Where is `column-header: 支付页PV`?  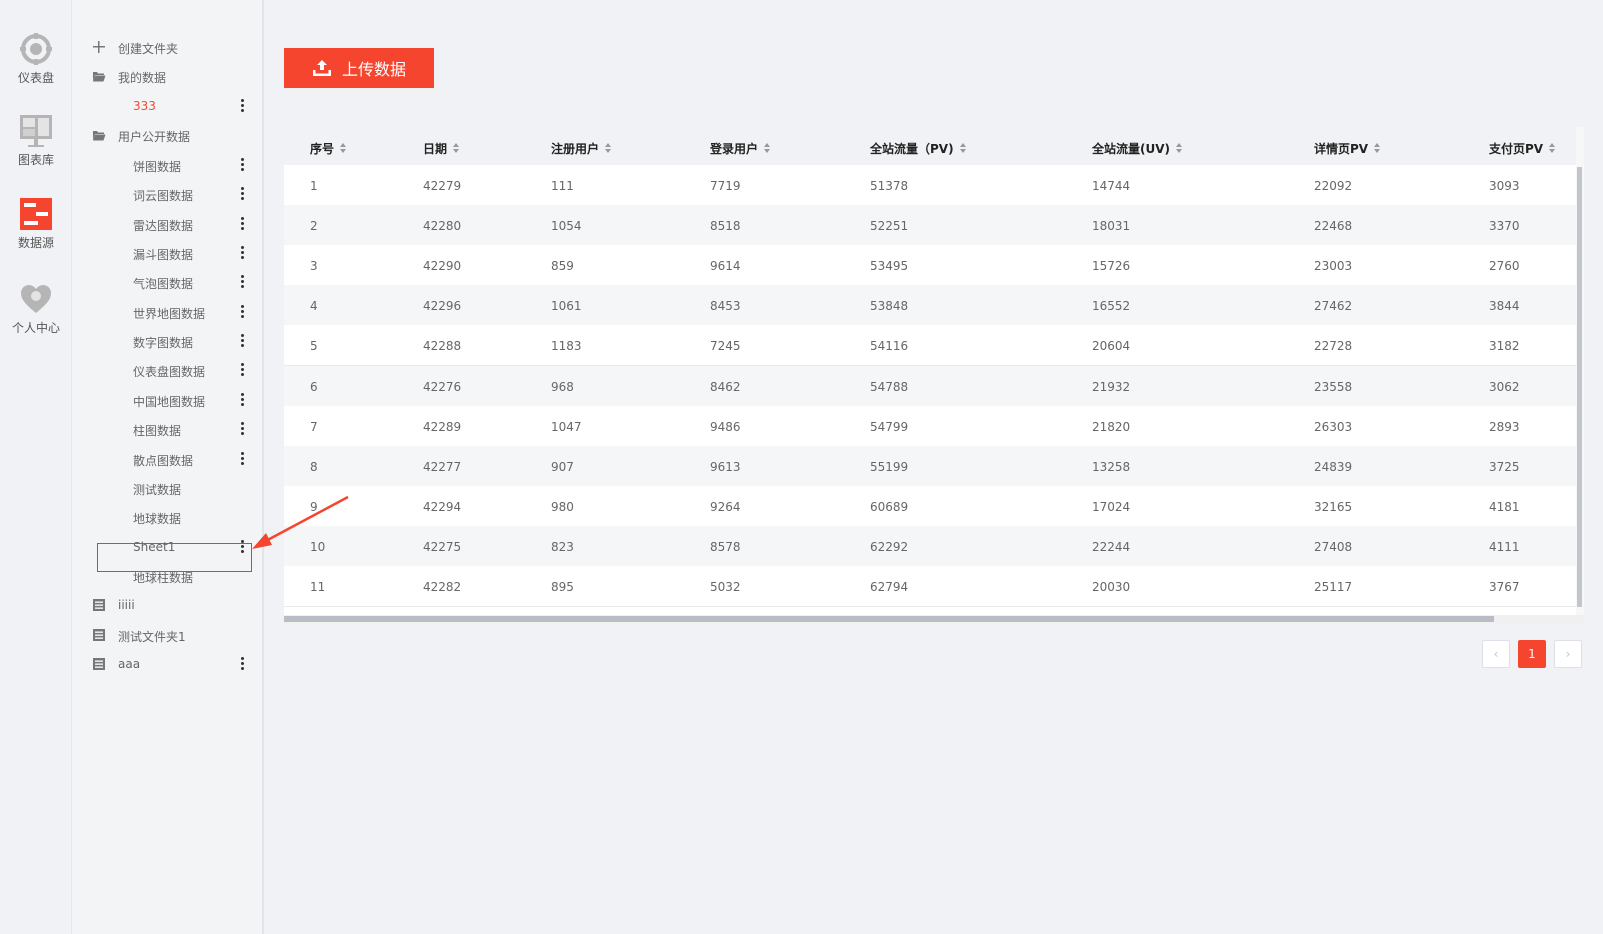 column-header: 支付页PV is located at coordinates (1522, 148).